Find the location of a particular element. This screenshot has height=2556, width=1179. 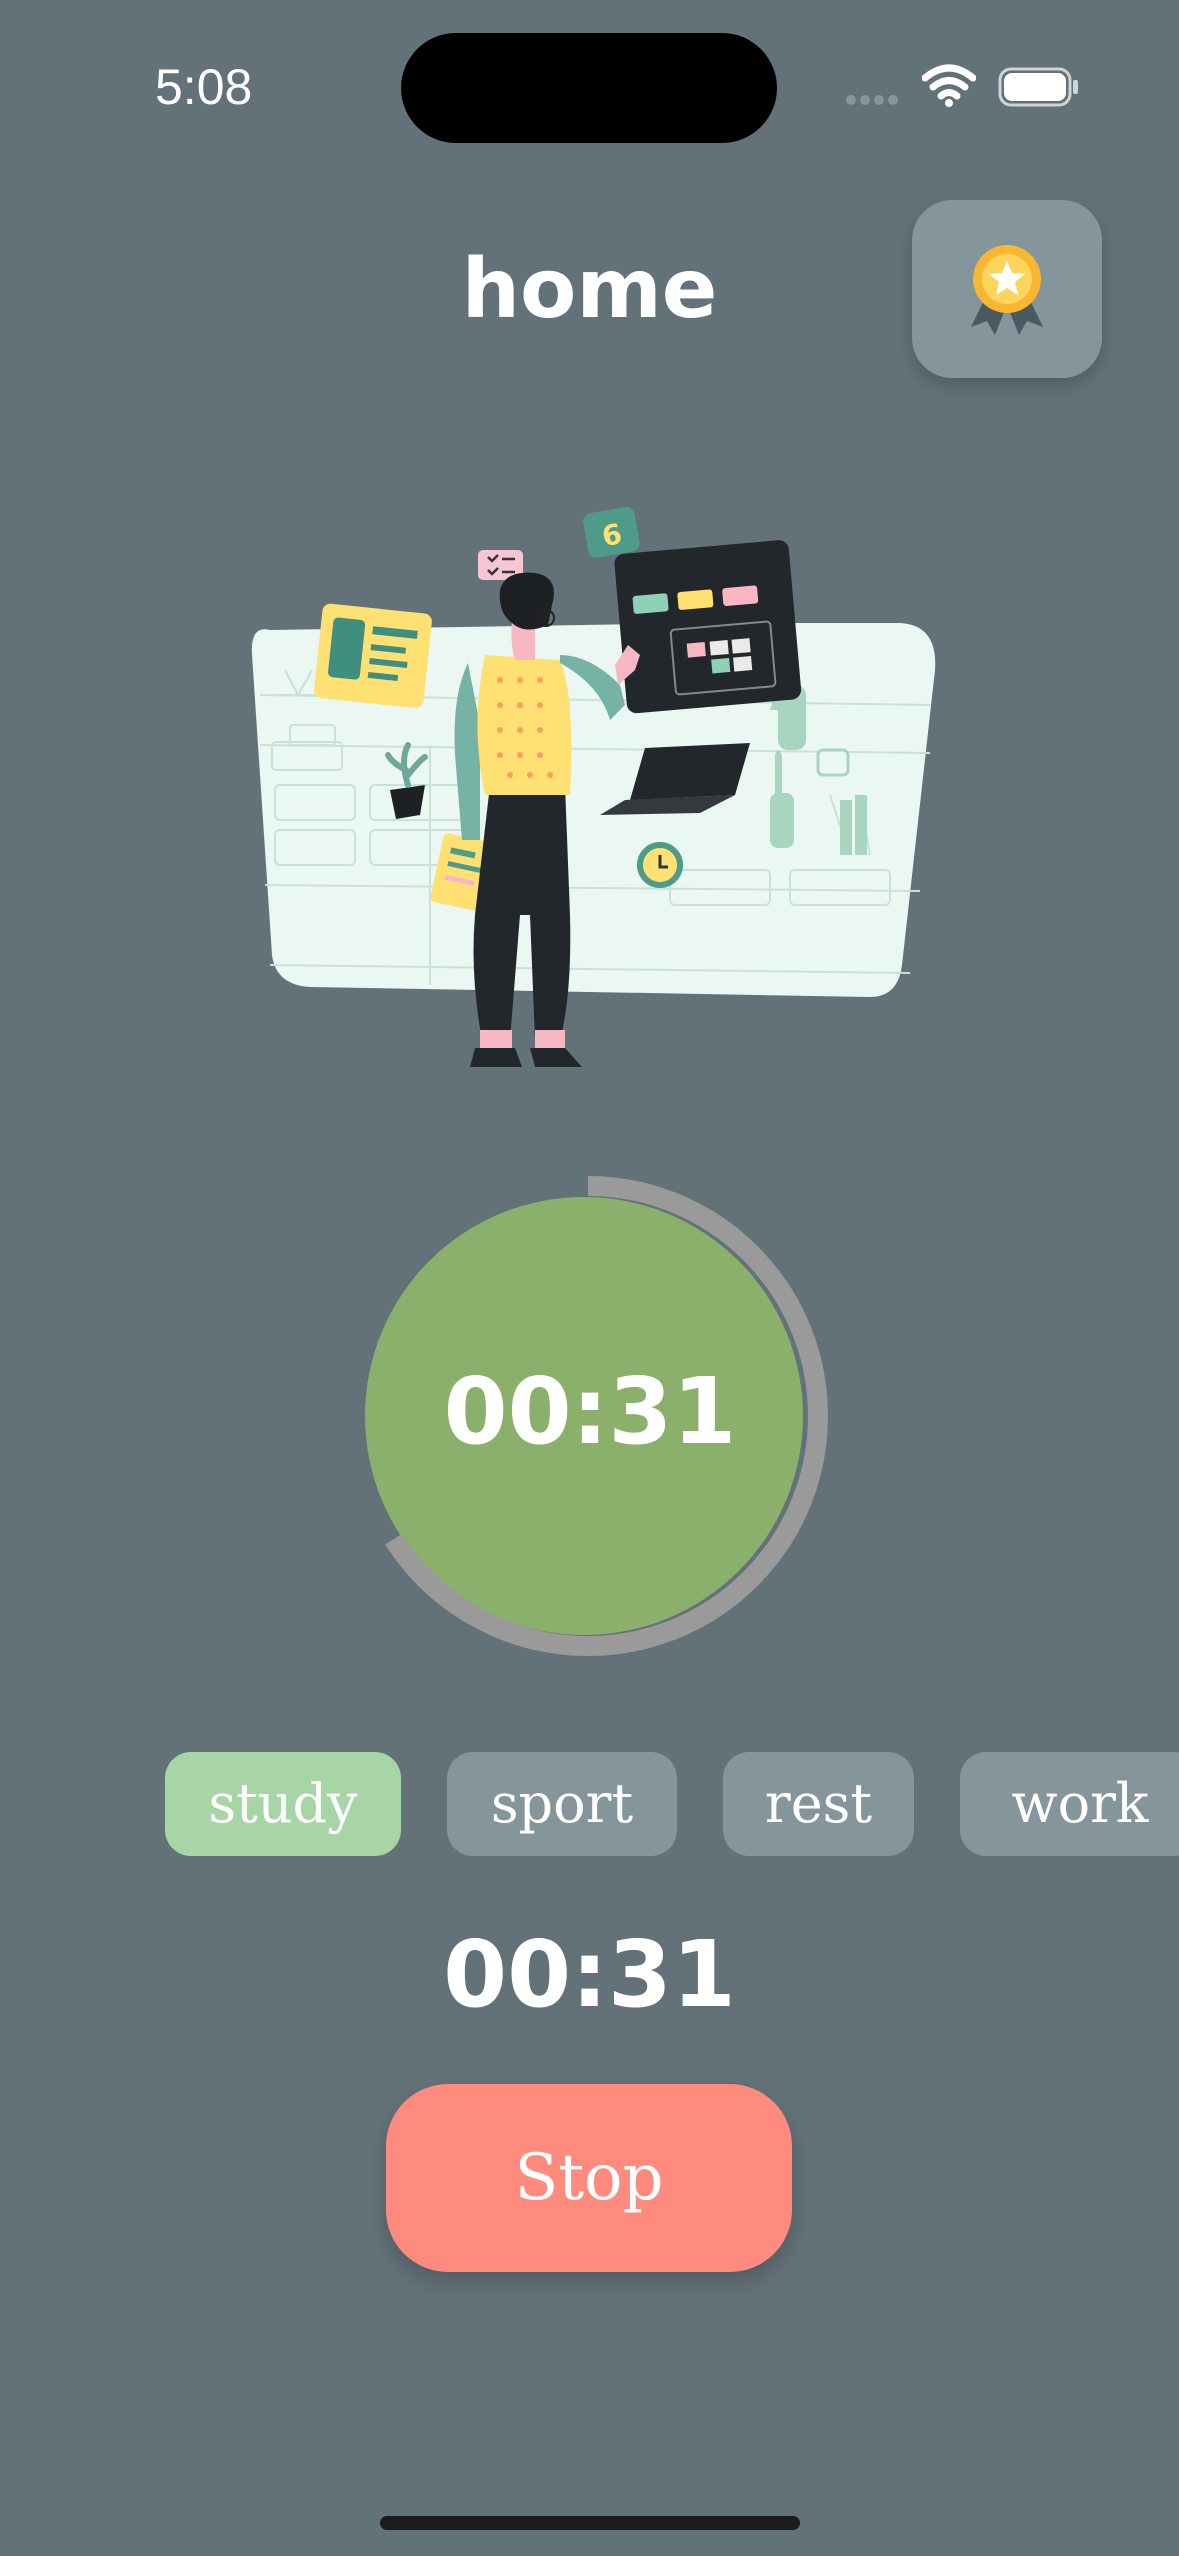

category-chip-rest: rest is located at coordinates (818, 1804).